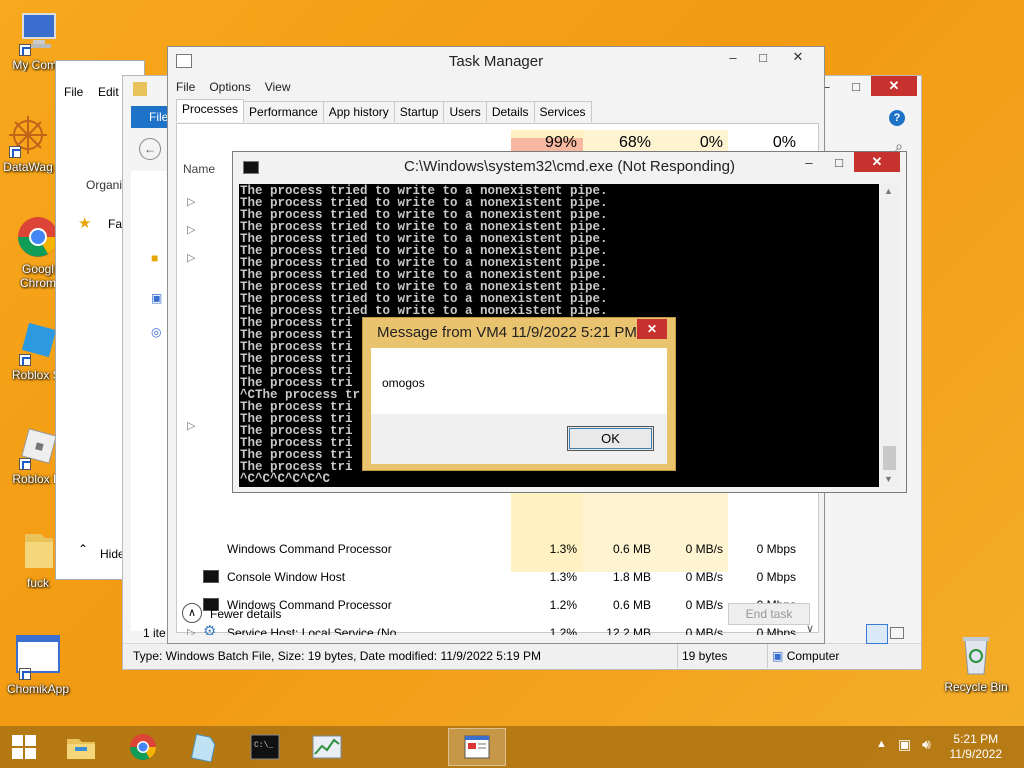 This screenshot has width=1024, height=768. I want to click on console-icon, so click(211, 576).